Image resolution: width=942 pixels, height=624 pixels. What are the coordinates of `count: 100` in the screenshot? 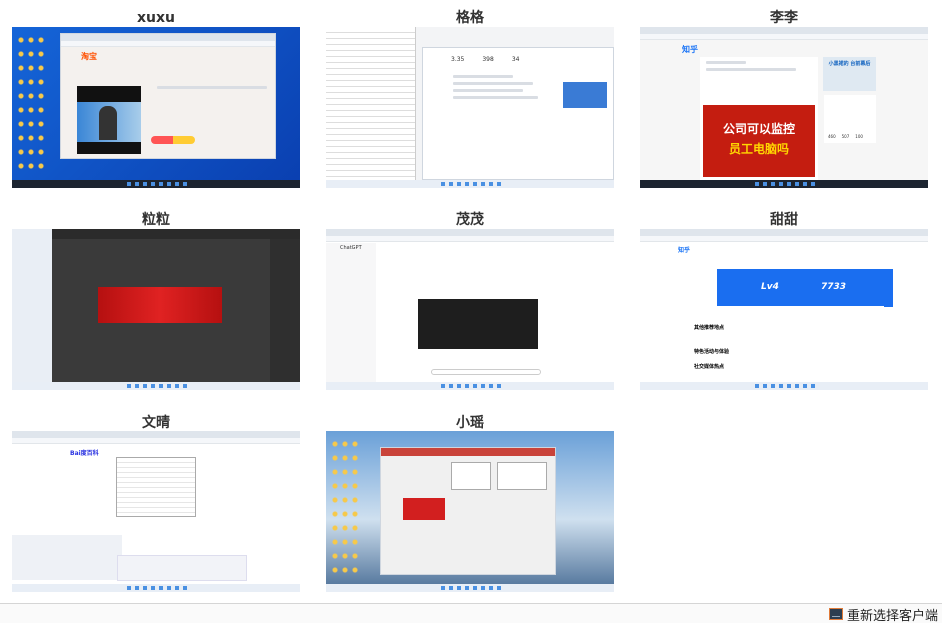 It's located at (859, 136).